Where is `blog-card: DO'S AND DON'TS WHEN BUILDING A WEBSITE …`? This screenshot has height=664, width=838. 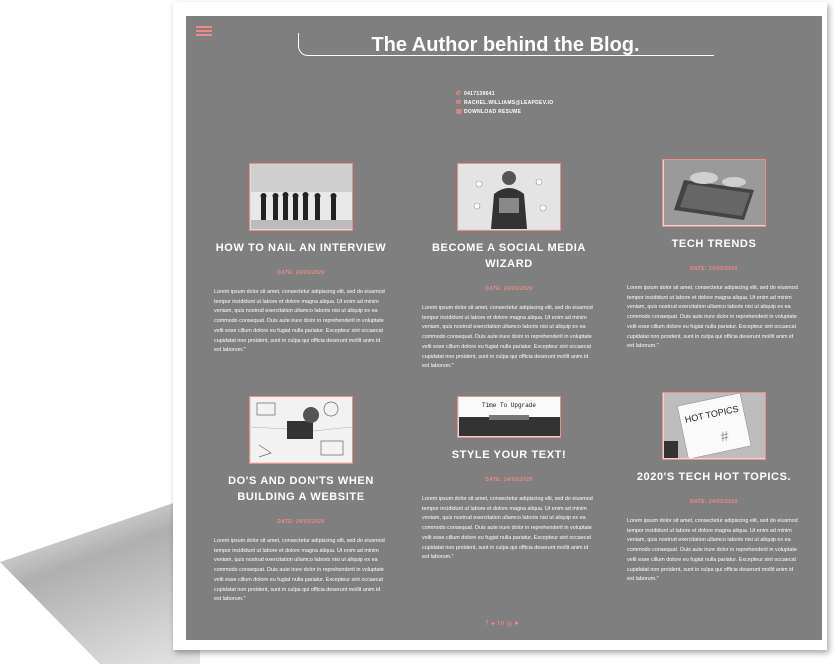
blog-card: DO'S AND DON'TS WHEN BUILDING A WEBSITE … is located at coordinates (301, 500).